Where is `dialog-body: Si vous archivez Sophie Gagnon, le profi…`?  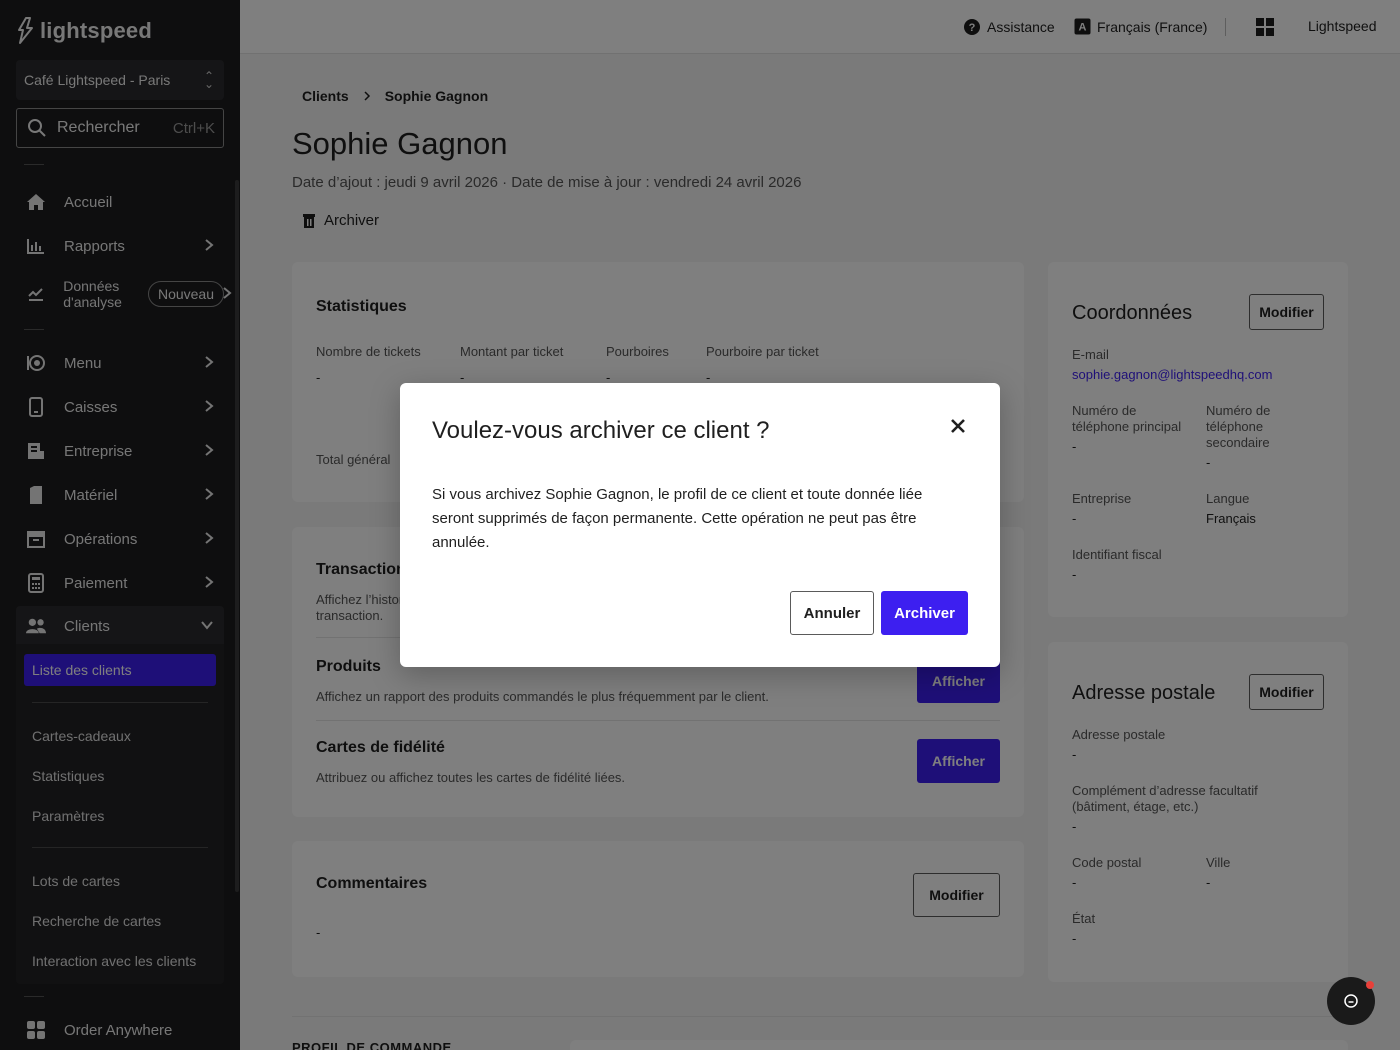
dialog-body: Si vous archivez Sophie Gagnon, le profi… is located at coordinates (677, 518).